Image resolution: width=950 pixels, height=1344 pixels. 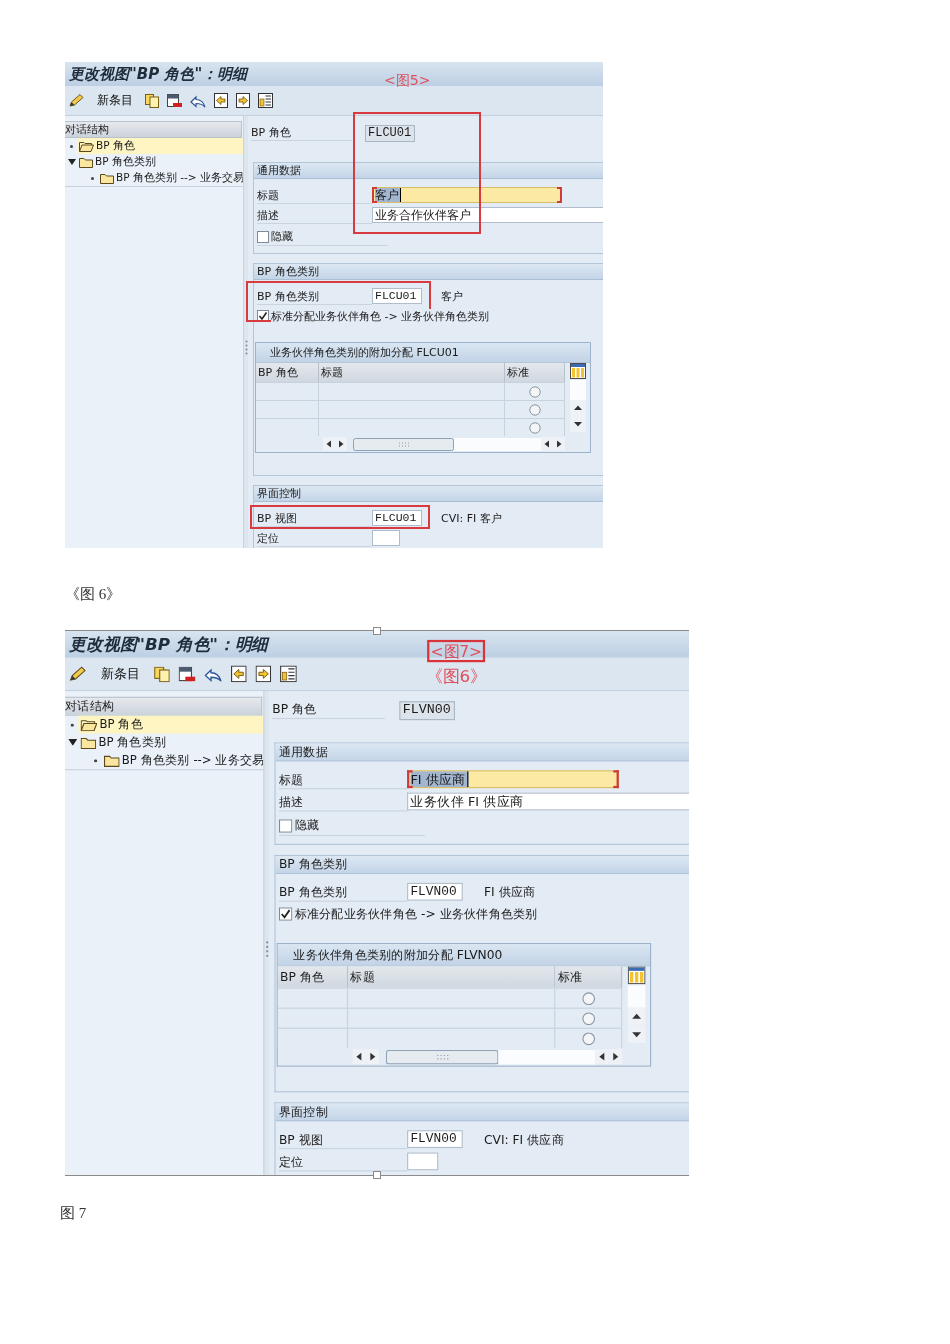 I want to click on panel-header: 对话结构, so click(x=164, y=706).